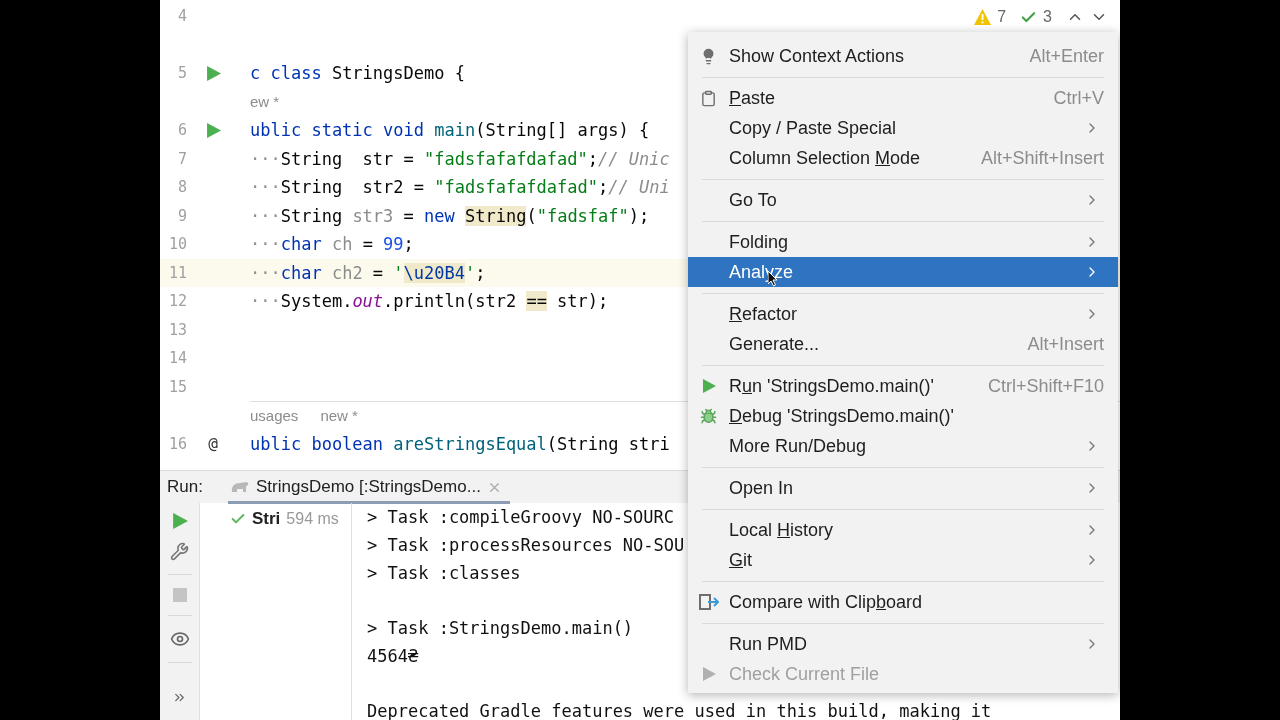  Describe the element at coordinates (177, 358) in the screenshot. I see `line-number: 14` at that location.